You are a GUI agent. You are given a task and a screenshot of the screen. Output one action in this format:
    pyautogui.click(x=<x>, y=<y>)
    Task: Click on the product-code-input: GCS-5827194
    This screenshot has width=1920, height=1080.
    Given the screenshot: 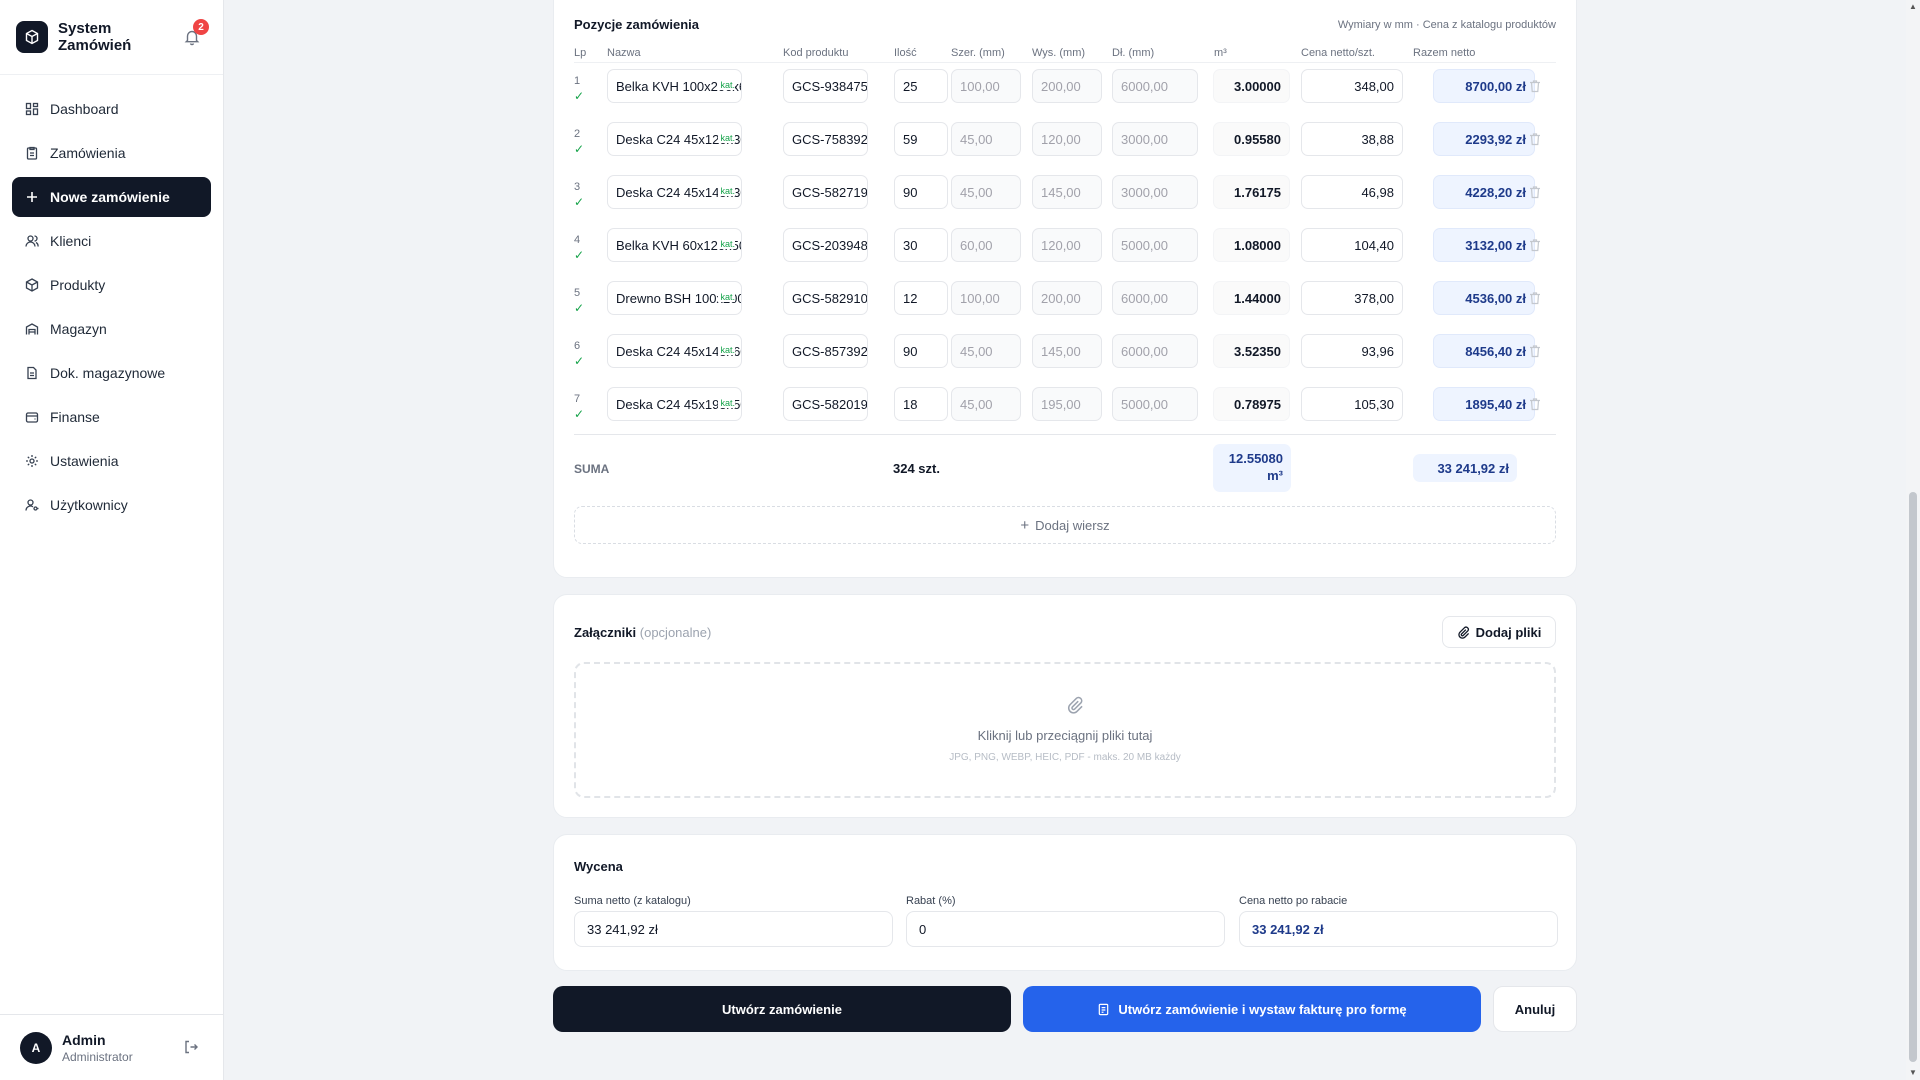 What is the action you would take?
    pyautogui.click(x=825, y=192)
    